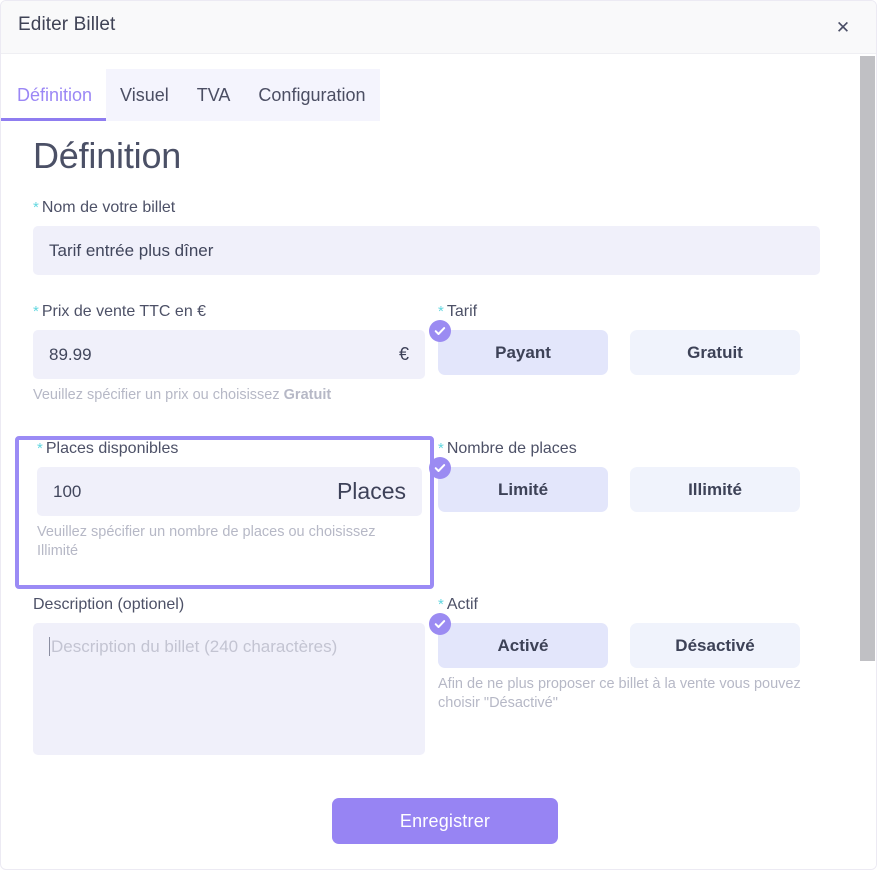  What do you see at coordinates (307, 395) in the screenshot?
I see `price-helper-strong: Gratuit` at bounding box center [307, 395].